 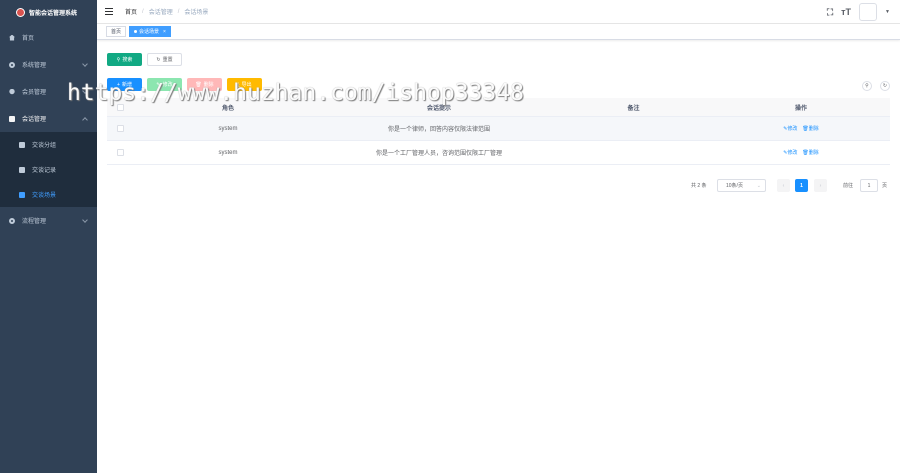 I want to click on chevron-down-icon: ⌄, so click(x=758, y=185).